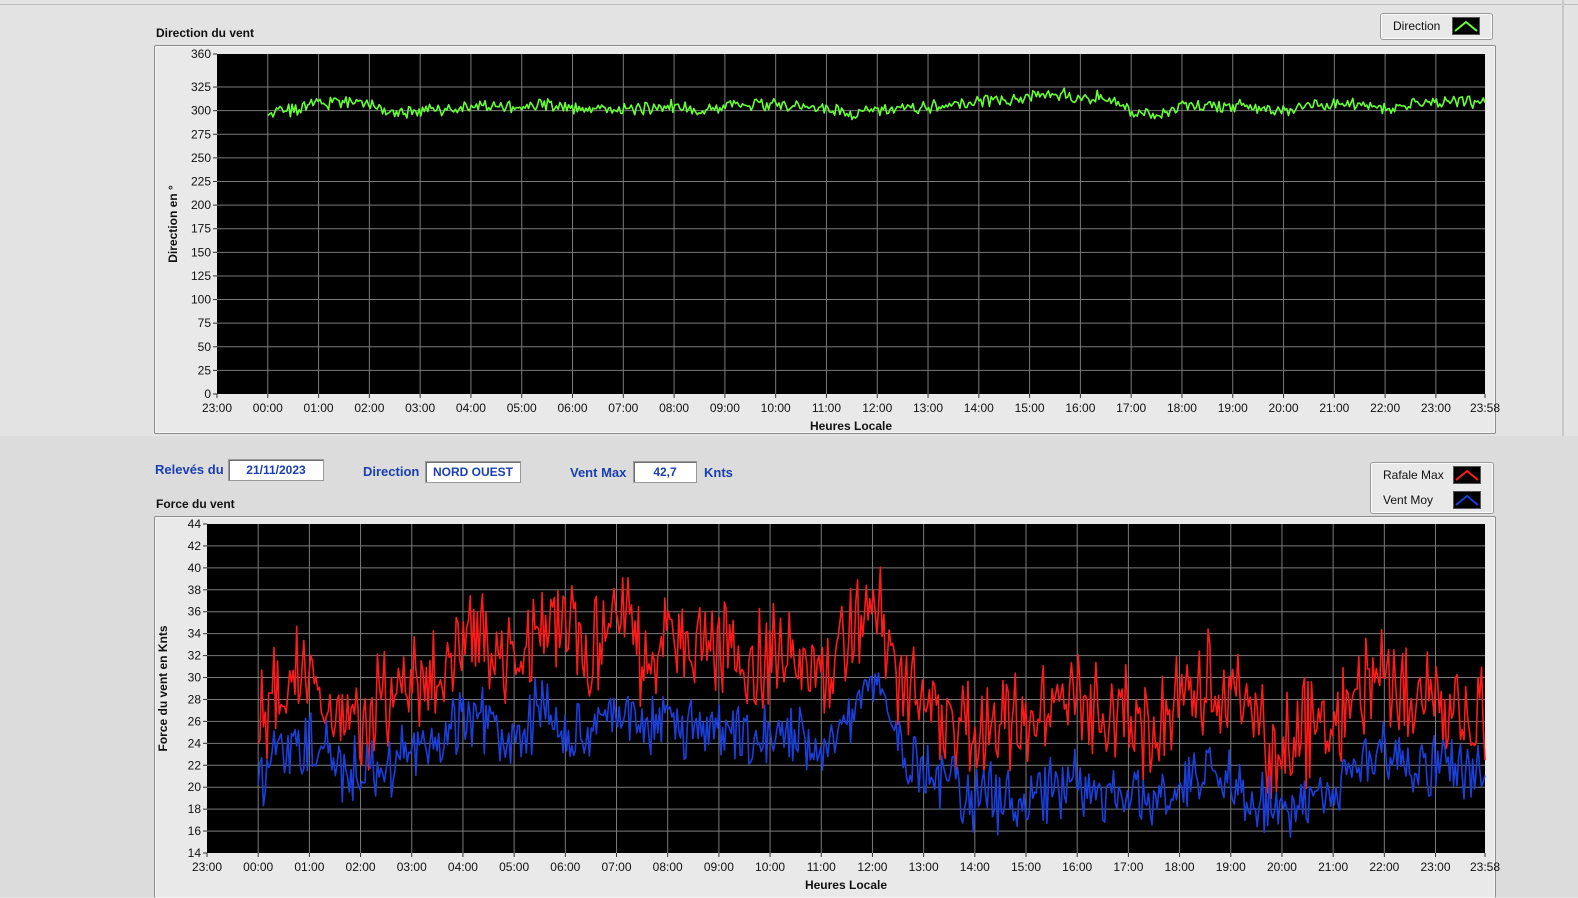 This screenshot has width=1578, height=898. What do you see at coordinates (195, 678) in the screenshot?
I see `y-tick-label: 30` at bounding box center [195, 678].